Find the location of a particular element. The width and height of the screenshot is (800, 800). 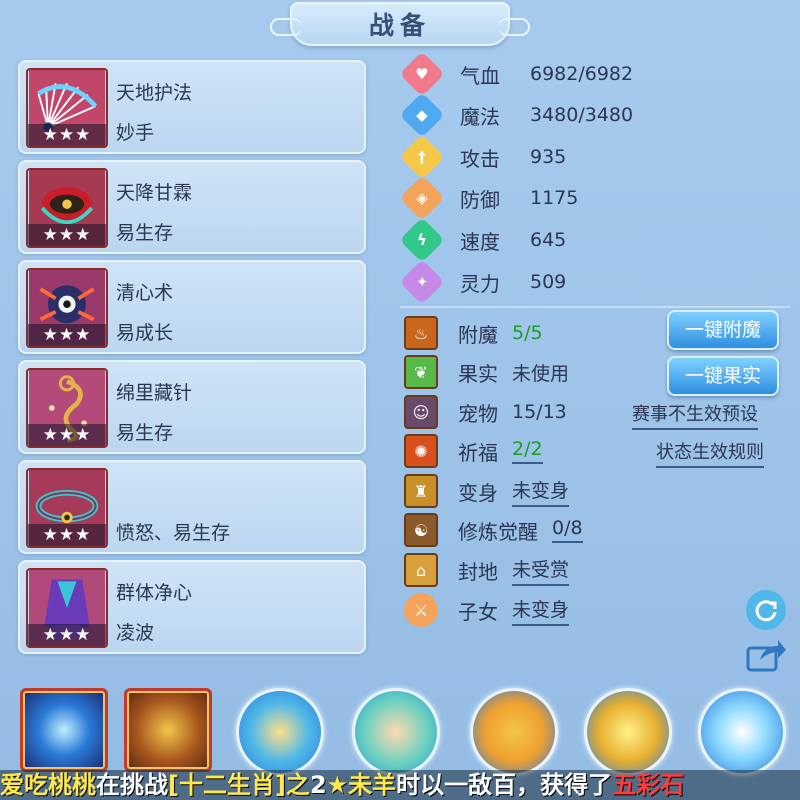

bottom-slot-orb is located at coordinates (64, 730).